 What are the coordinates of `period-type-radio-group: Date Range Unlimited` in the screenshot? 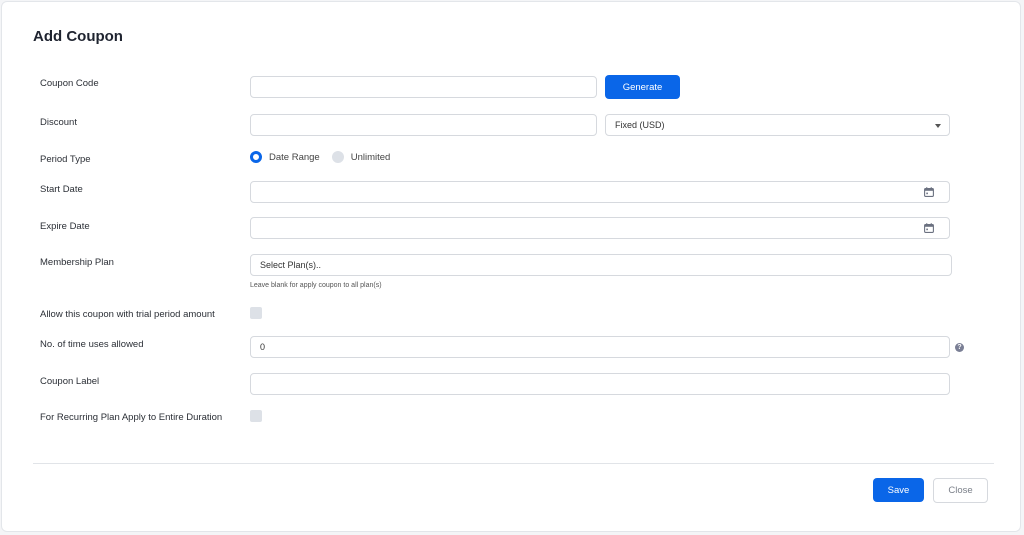 It's located at (326, 157).